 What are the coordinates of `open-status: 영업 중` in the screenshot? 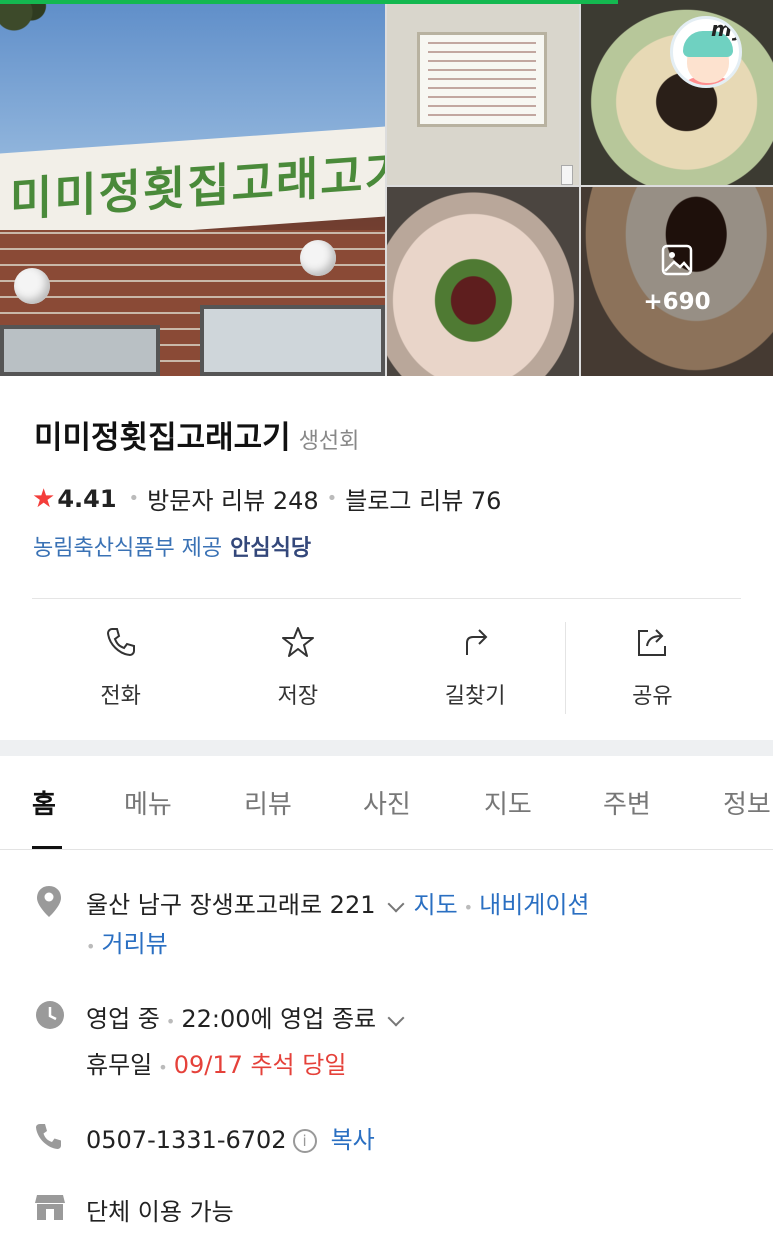 It's located at (123, 1019).